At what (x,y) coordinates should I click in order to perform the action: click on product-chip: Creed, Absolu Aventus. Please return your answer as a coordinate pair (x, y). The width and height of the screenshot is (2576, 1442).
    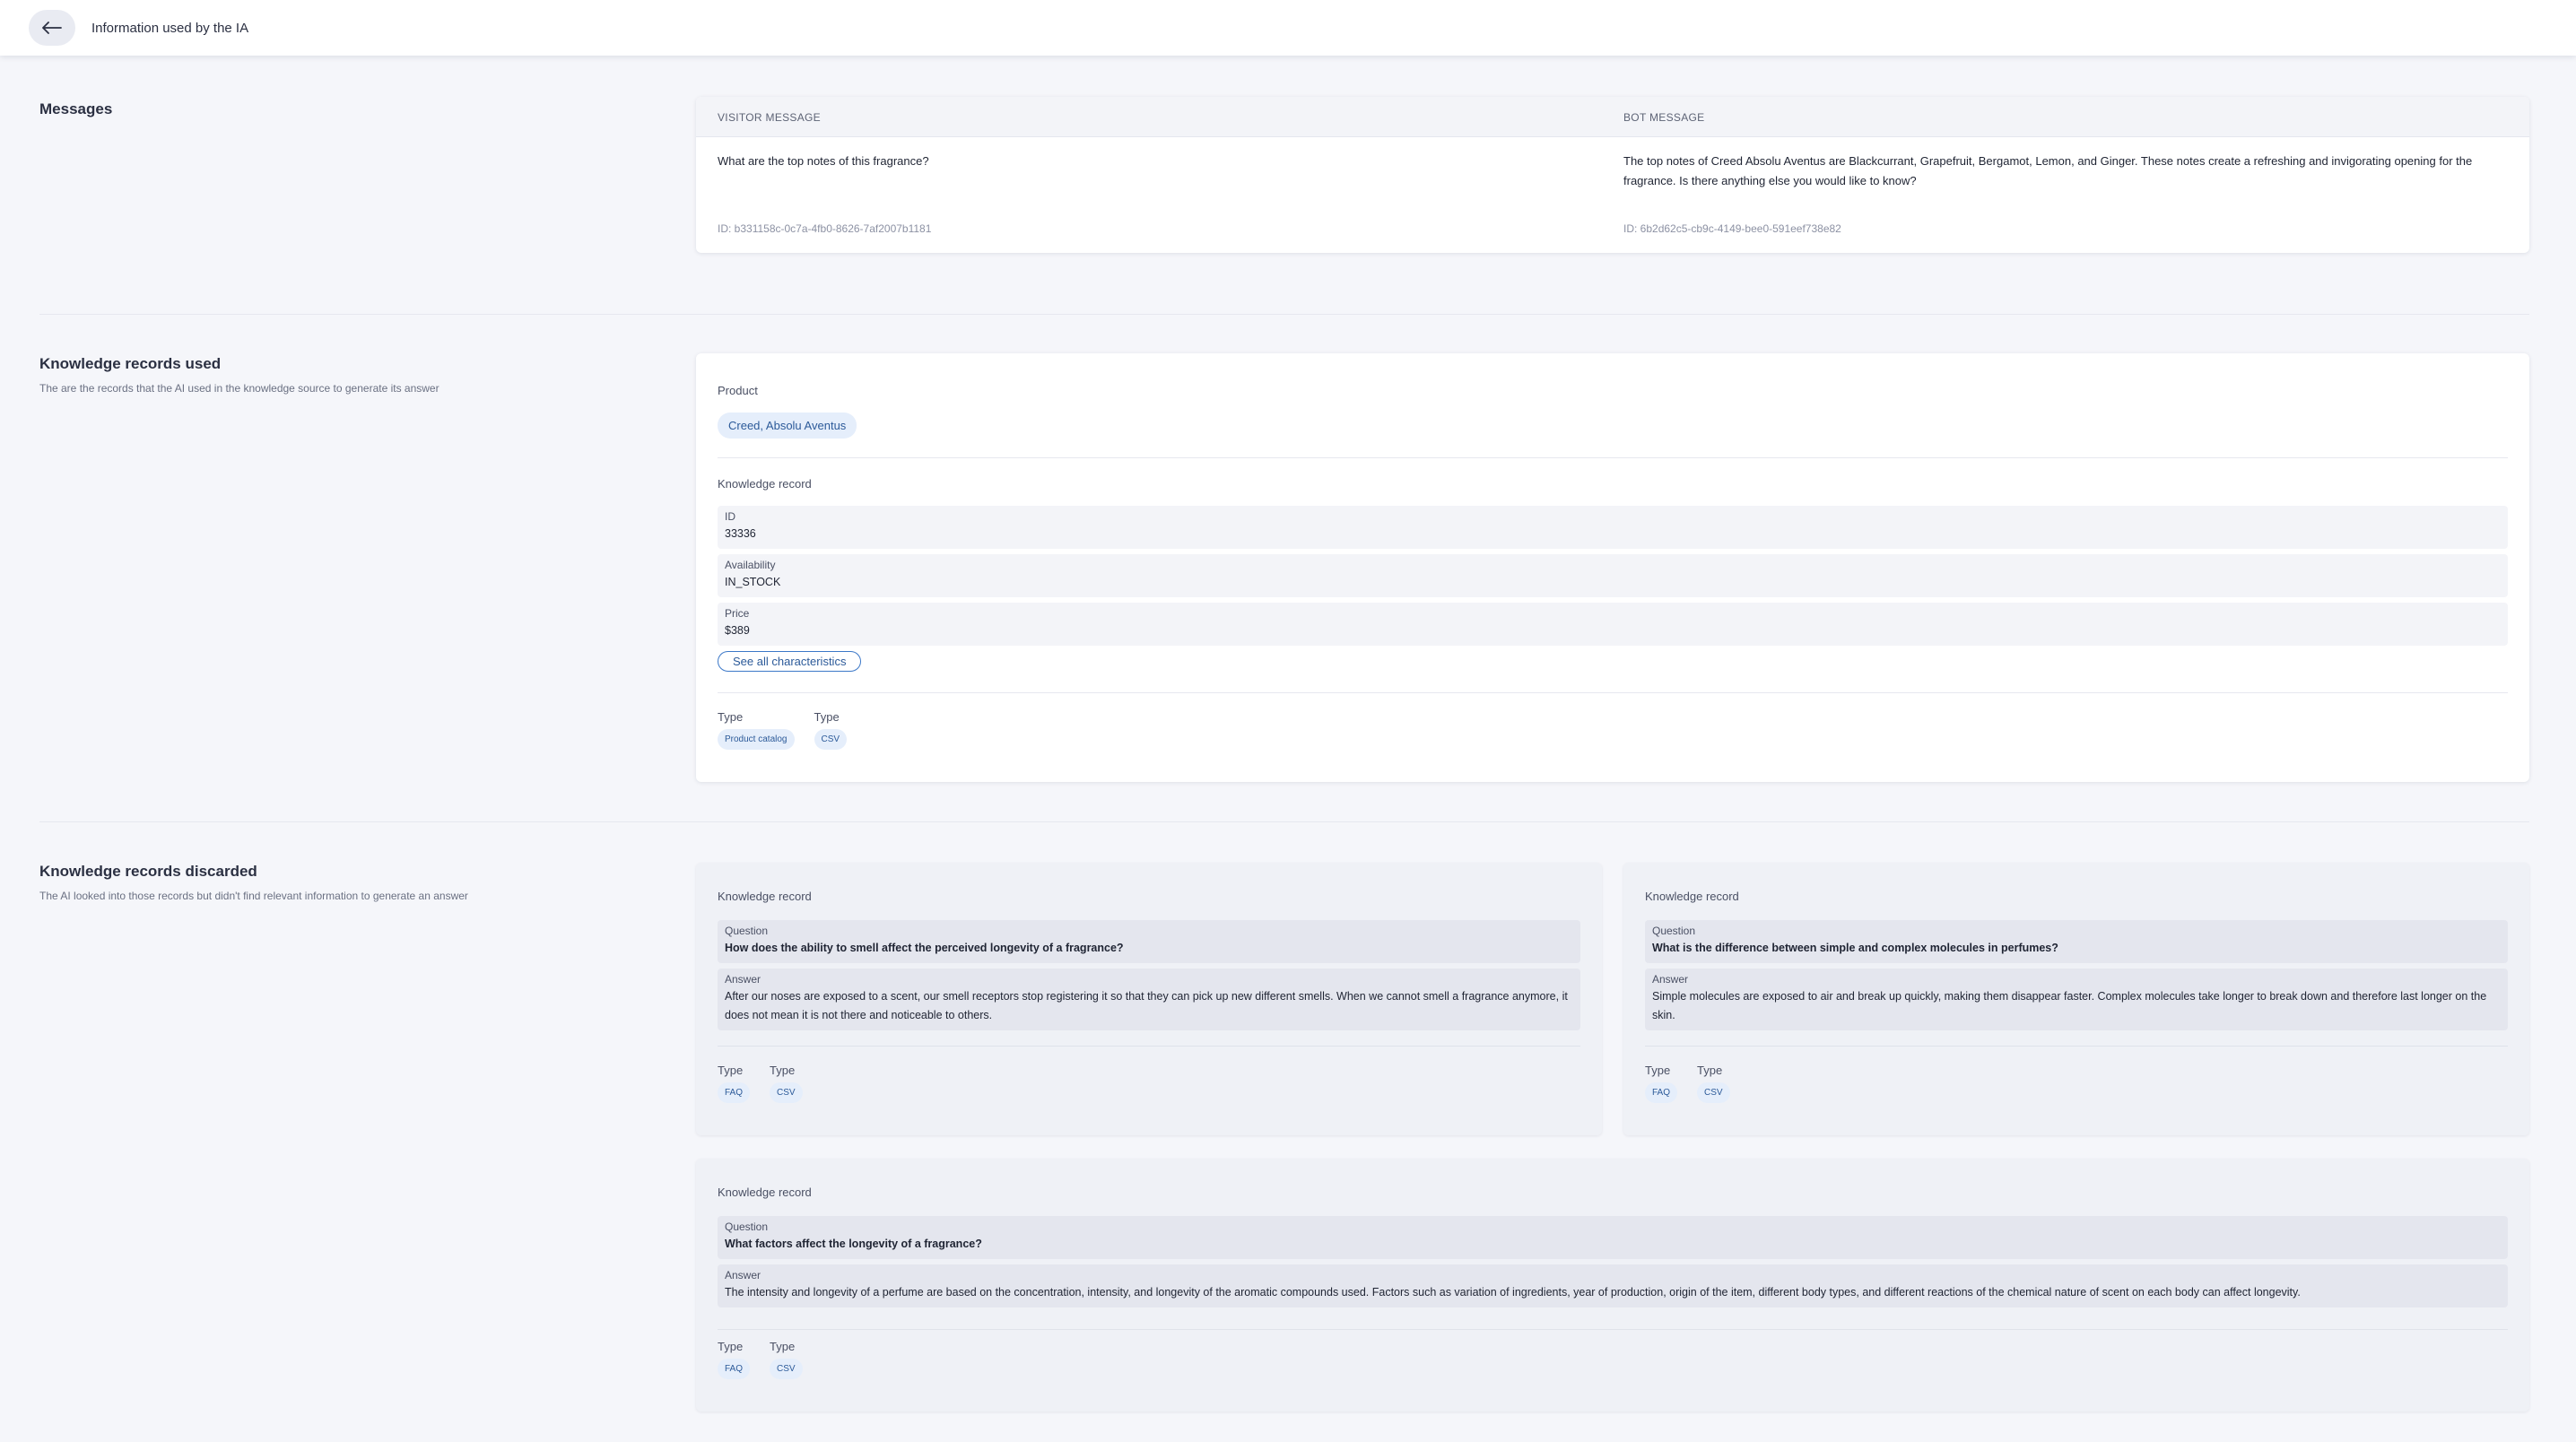
    Looking at the image, I should click on (787, 426).